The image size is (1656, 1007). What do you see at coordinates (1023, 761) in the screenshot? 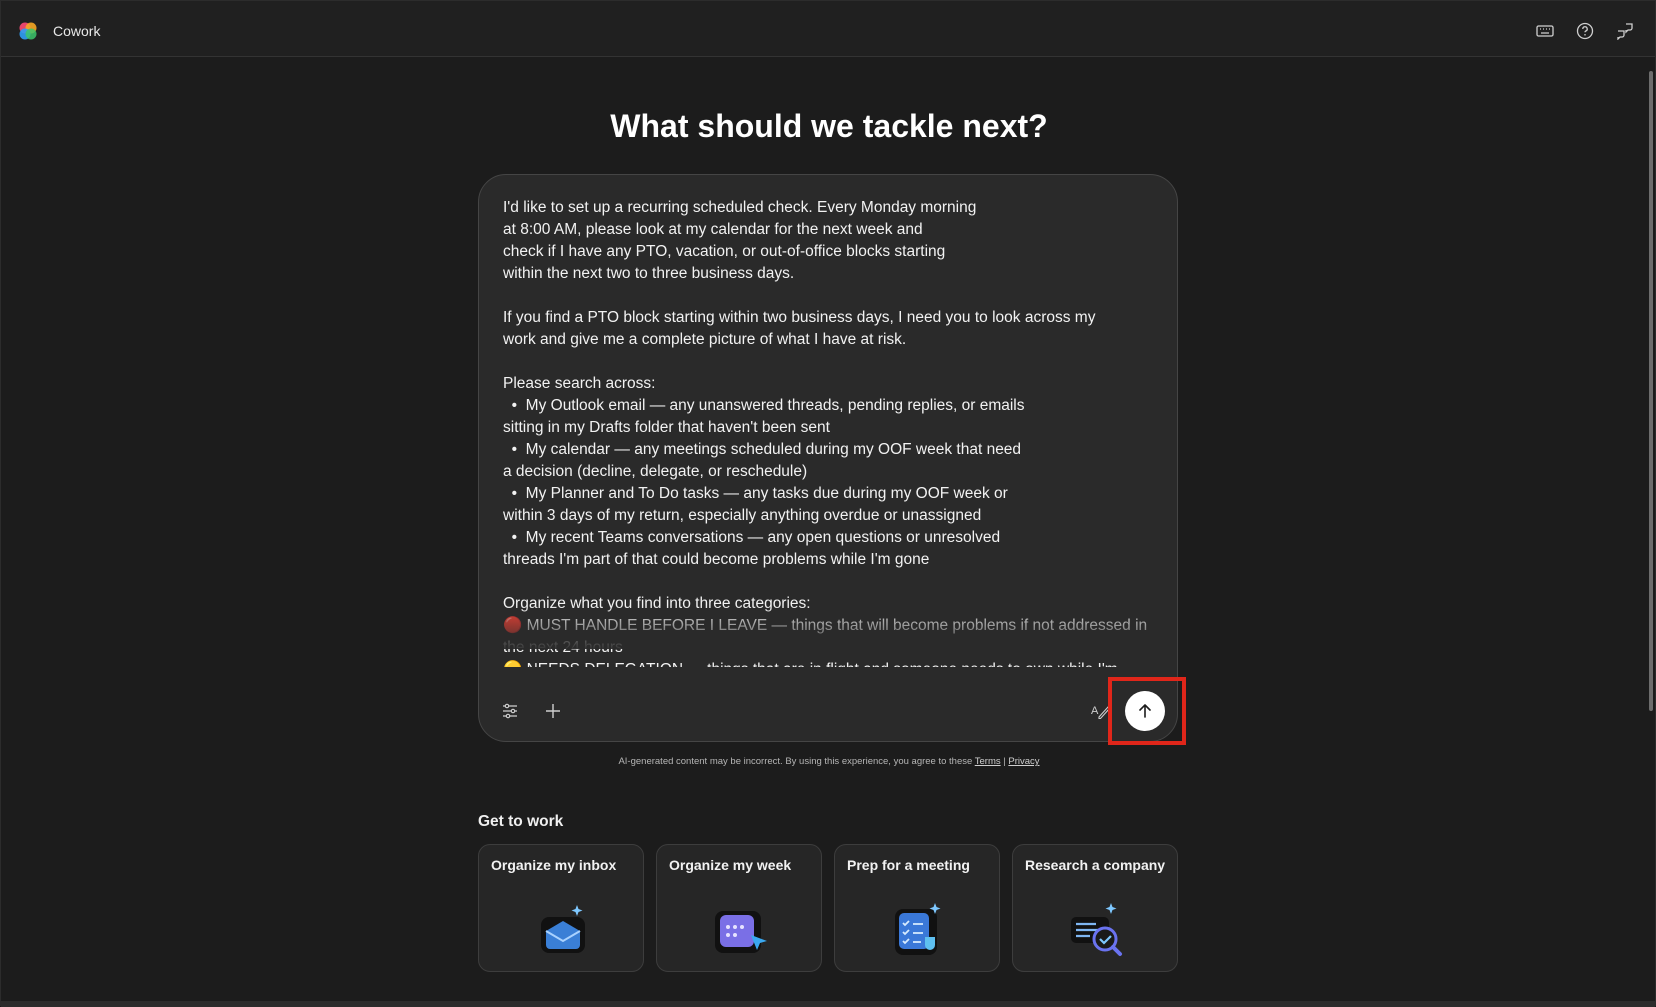
I see `privacy-link: Privacy` at bounding box center [1023, 761].